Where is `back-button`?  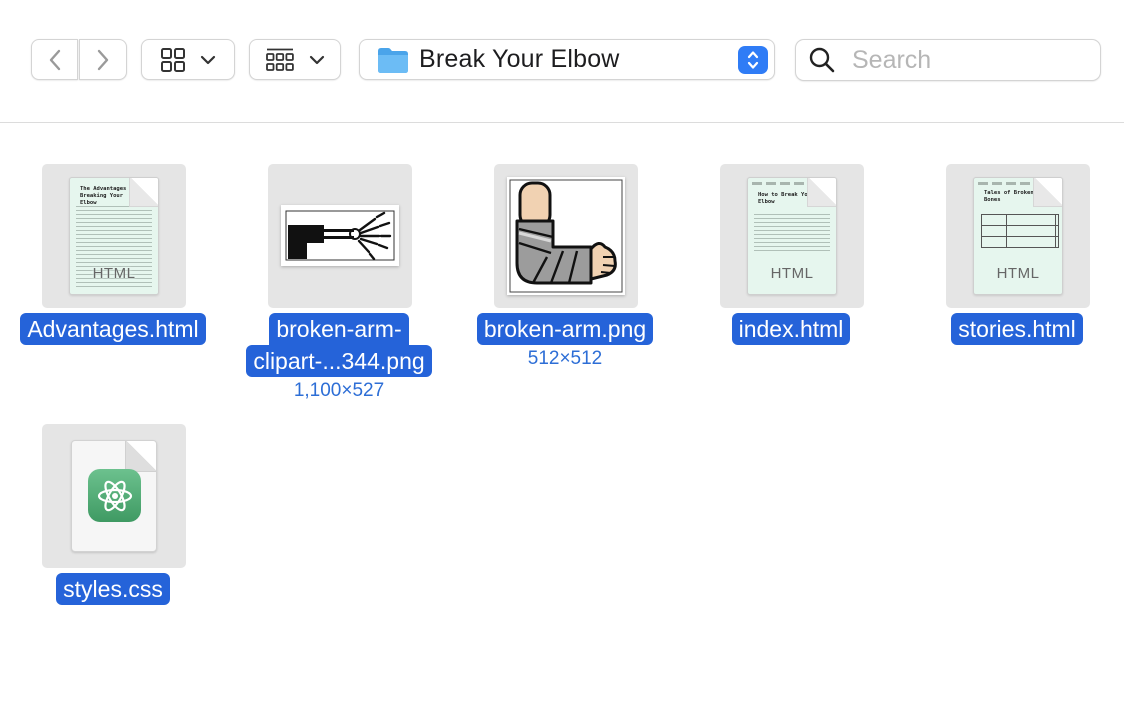 back-button is located at coordinates (54, 59).